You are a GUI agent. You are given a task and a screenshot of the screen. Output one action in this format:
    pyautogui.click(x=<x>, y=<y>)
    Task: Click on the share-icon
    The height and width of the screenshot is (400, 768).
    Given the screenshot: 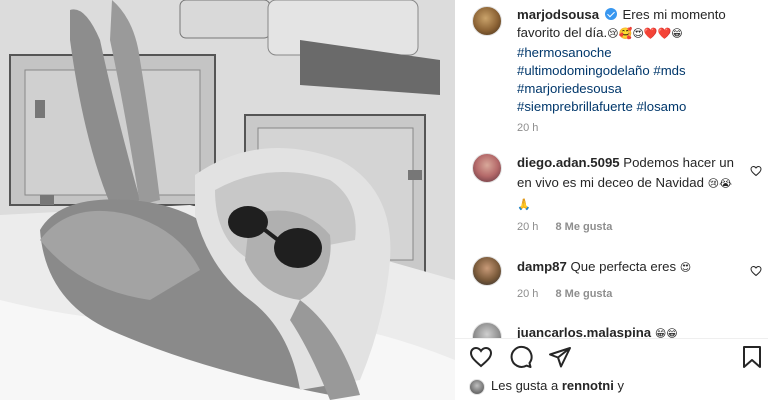 What is the action you would take?
    pyautogui.click(x=560, y=357)
    